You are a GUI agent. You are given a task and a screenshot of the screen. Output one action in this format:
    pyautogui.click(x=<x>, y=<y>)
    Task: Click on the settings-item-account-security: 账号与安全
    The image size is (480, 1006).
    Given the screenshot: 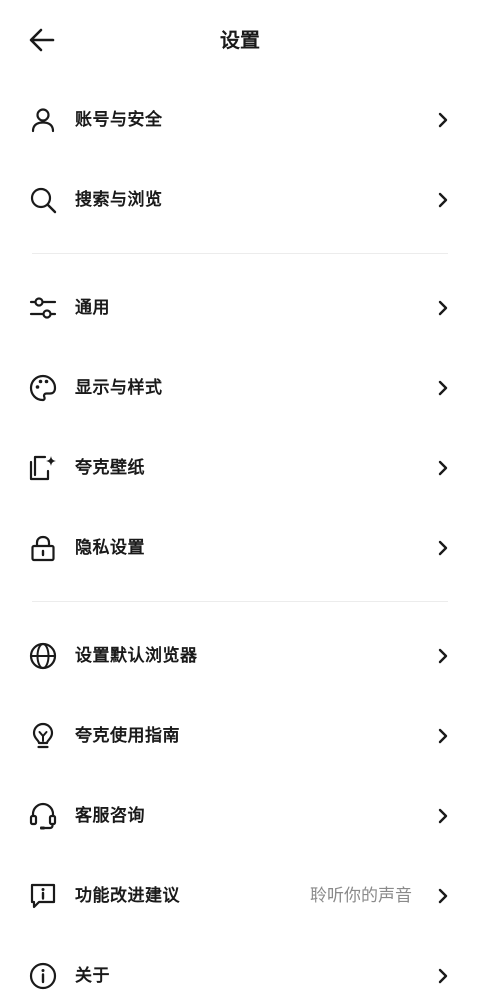 What is the action you would take?
    pyautogui.click(x=240, y=120)
    